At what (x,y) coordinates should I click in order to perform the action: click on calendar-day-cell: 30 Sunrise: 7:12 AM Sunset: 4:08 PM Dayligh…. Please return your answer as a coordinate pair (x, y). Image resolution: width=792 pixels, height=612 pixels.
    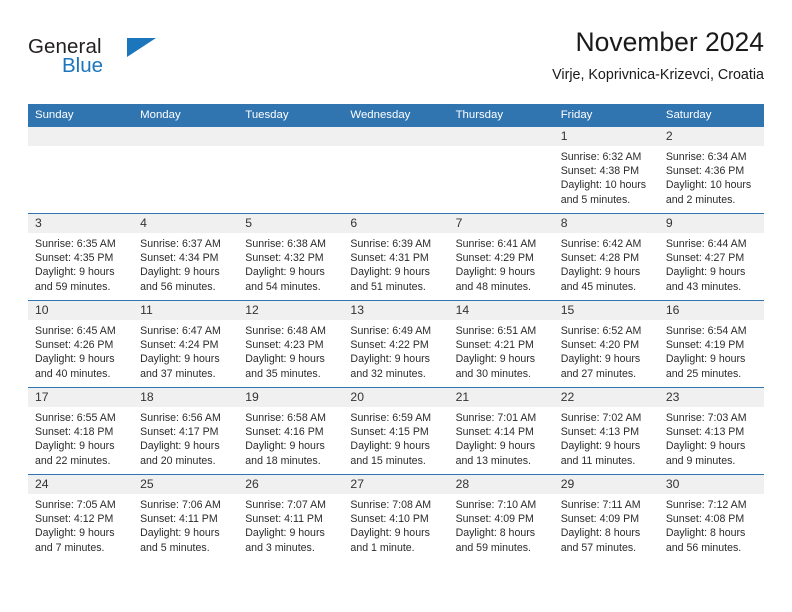
    Looking at the image, I should click on (711, 517).